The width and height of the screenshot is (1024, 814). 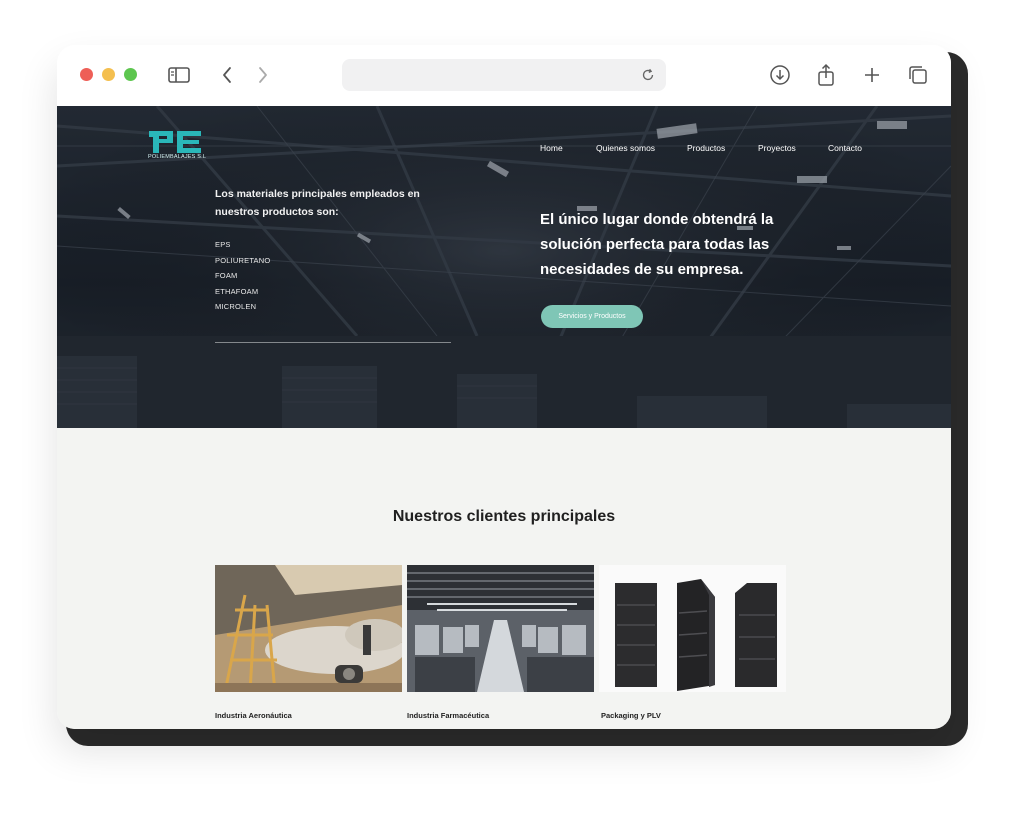 What do you see at coordinates (333, 342) in the screenshot?
I see `divider` at bounding box center [333, 342].